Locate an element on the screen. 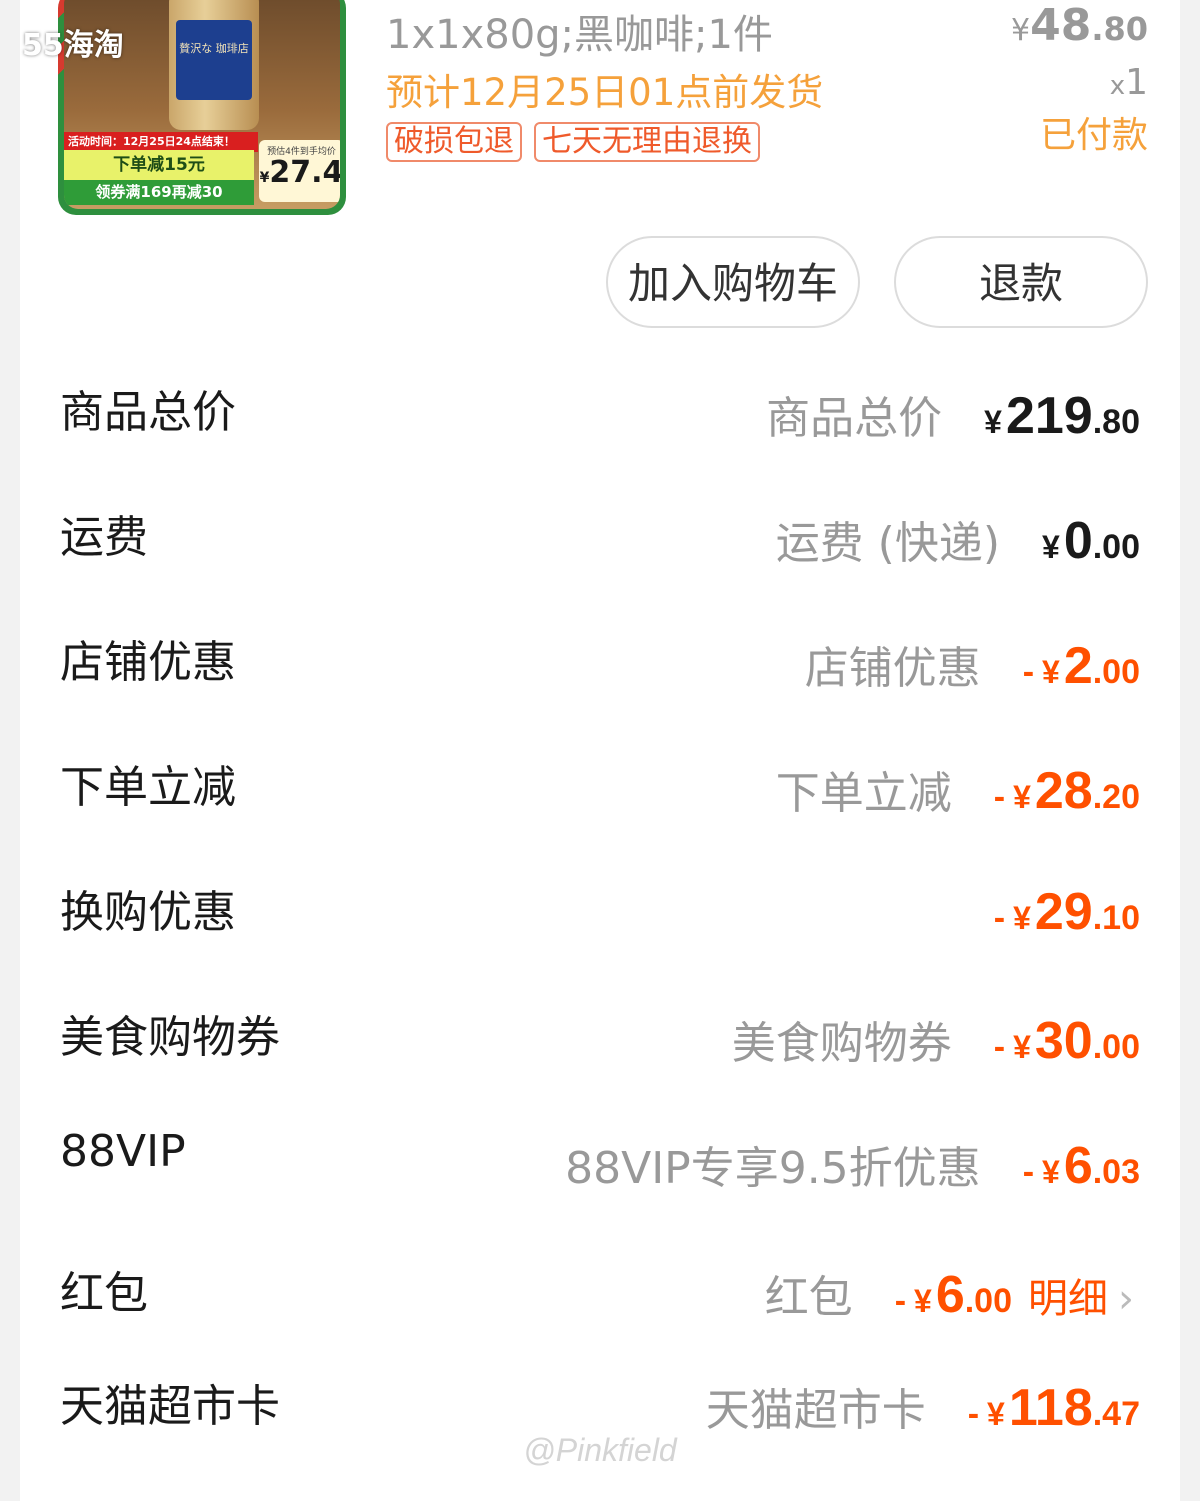  row-right: 美食购物券 - ¥30.00 is located at coordinates (936, 1039).